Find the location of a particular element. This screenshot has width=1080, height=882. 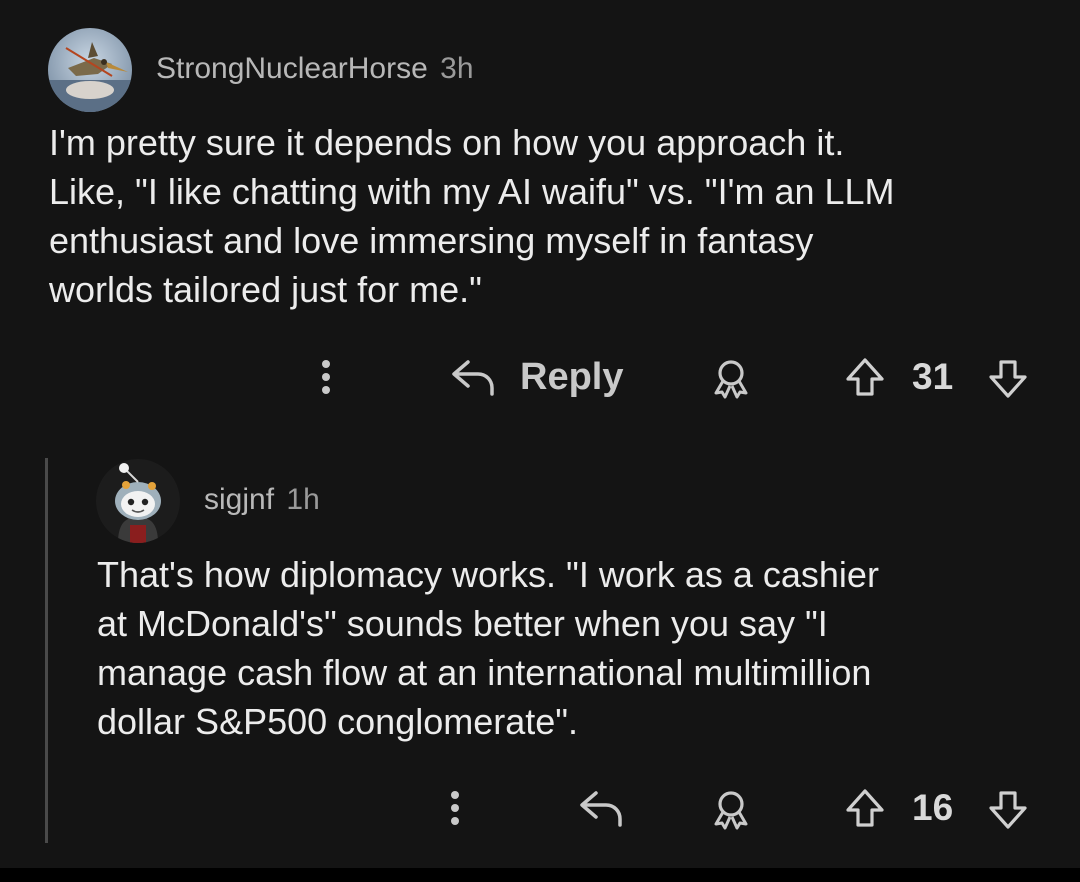

username-link: StrongNuclearHorse is located at coordinates (292, 68).